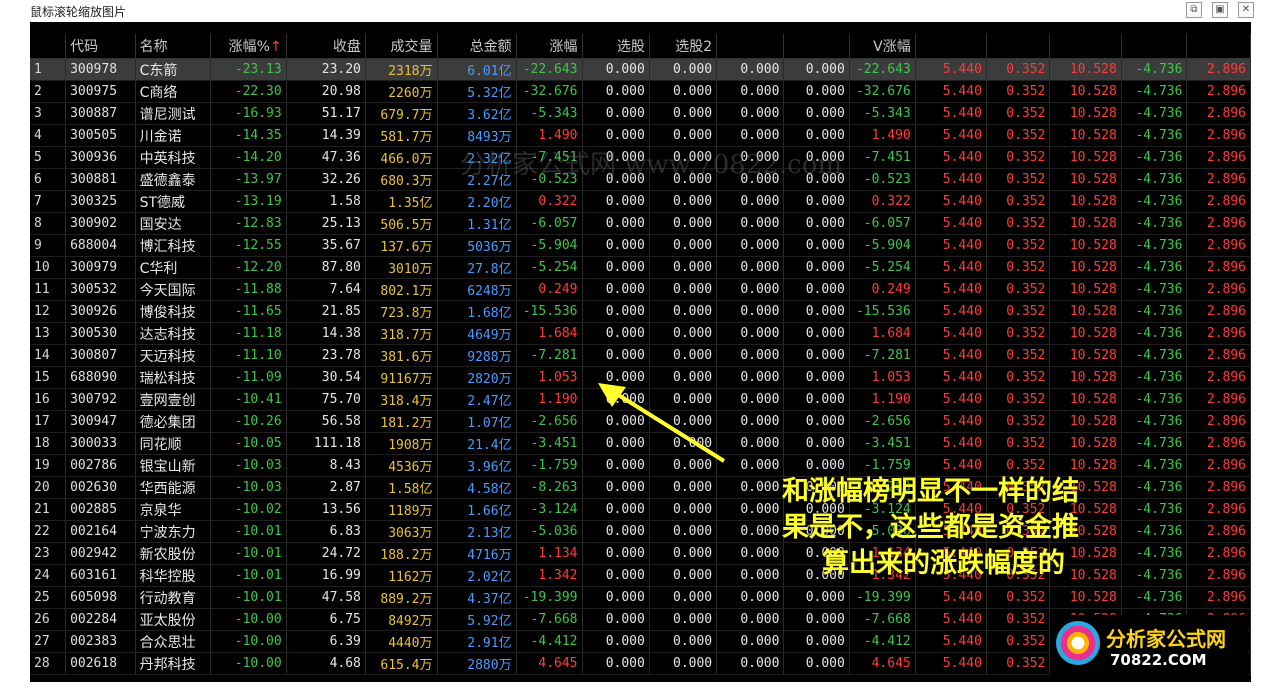 The height and width of the screenshot is (690, 1262). I want to click on volume-cell: 1.58亿, so click(401, 487).